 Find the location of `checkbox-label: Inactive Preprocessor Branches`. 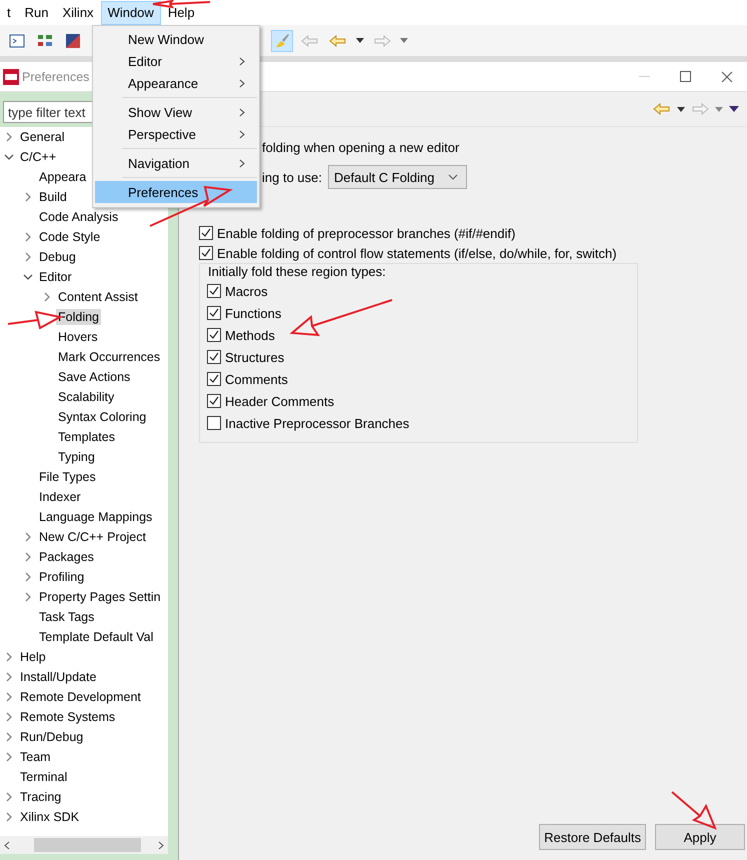

checkbox-label: Inactive Preprocessor Branches is located at coordinates (317, 423).